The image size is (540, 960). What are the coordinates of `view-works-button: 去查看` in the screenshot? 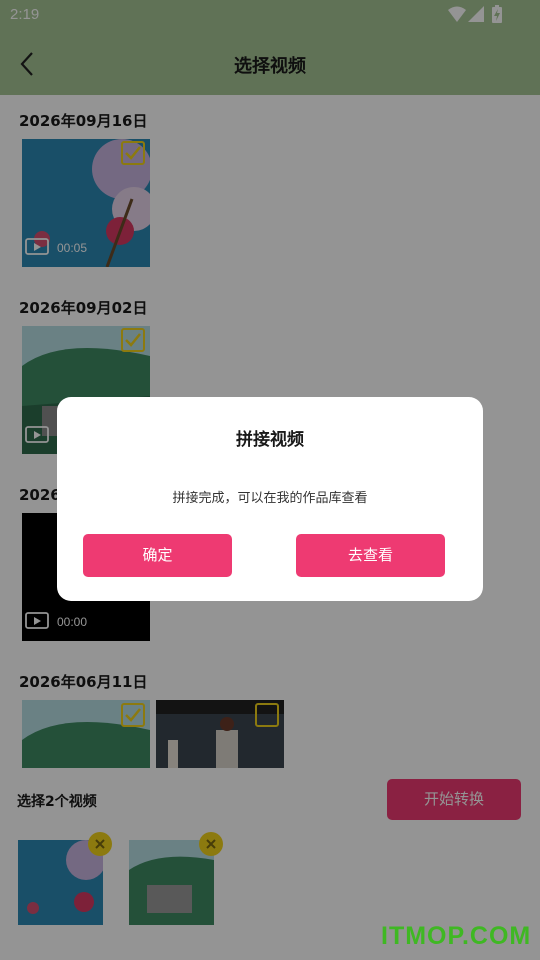 It's located at (370, 555).